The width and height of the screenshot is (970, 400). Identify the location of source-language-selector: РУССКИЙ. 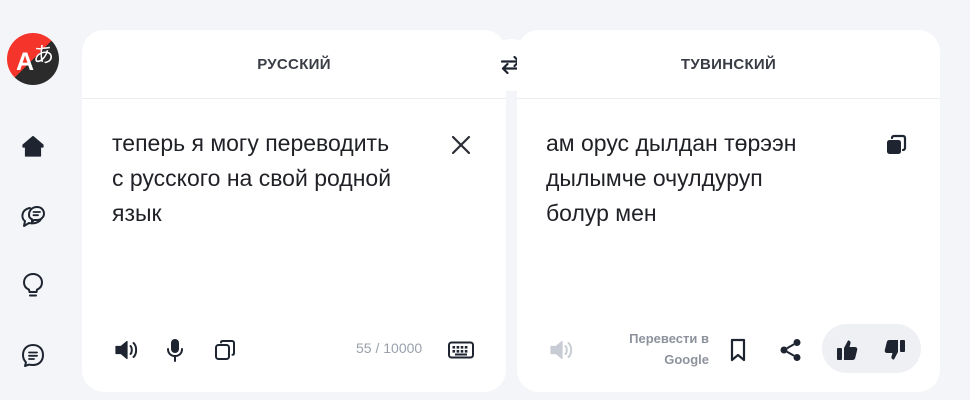
(294, 64).